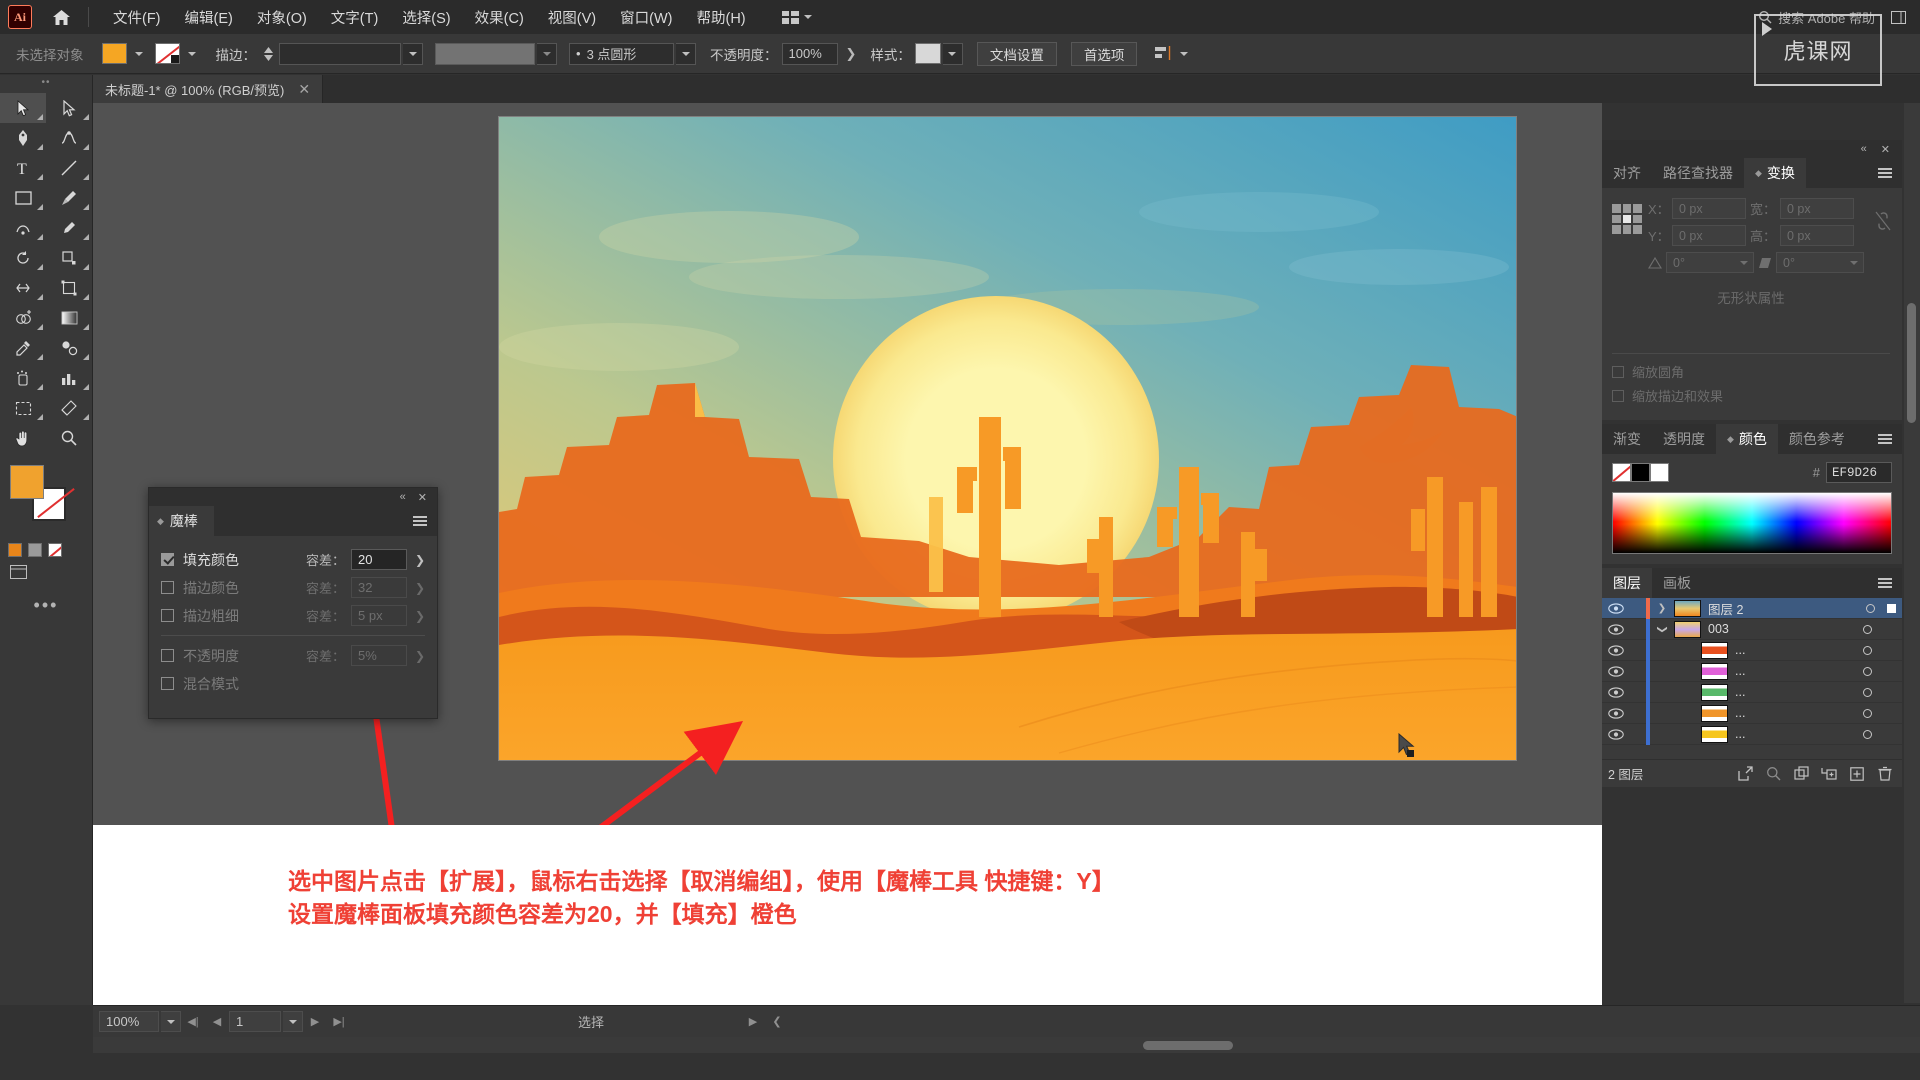 The height and width of the screenshot is (1080, 1920). What do you see at coordinates (1710, 262) in the screenshot?
I see `rotate-angle-input: 0°` at bounding box center [1710, 262].